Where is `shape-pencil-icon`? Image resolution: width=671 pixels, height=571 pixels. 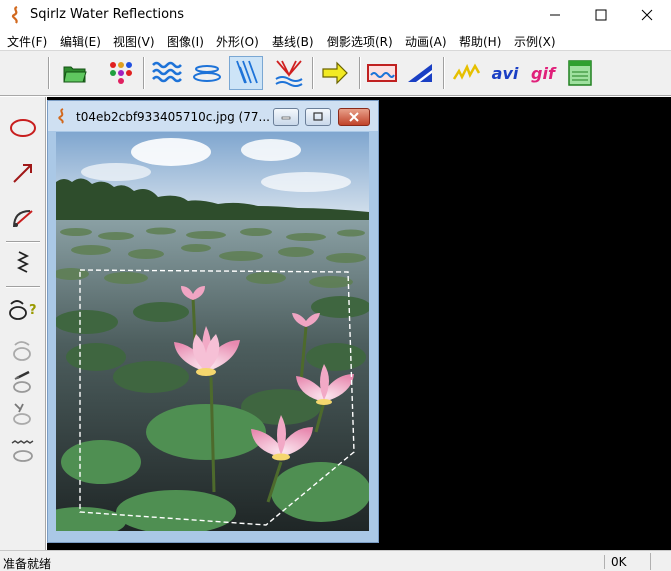 shape-pencil-icon is located at coordinates (22, 381).